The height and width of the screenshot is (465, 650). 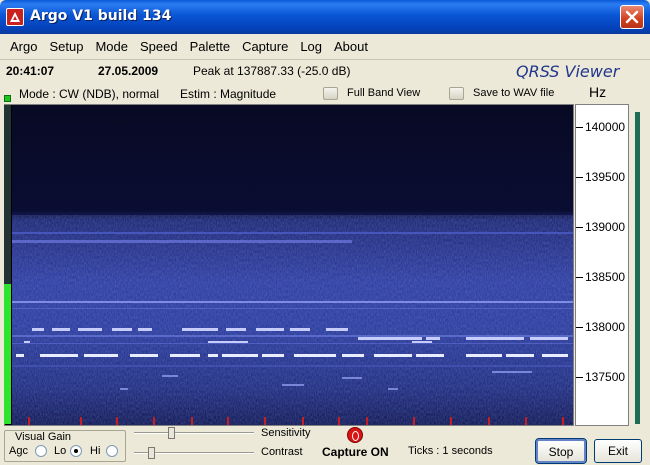 What do you see at coordinates (210, 46) in the screenshot?
I see `menu-palette: Palette` at bounding box center [210, 46].